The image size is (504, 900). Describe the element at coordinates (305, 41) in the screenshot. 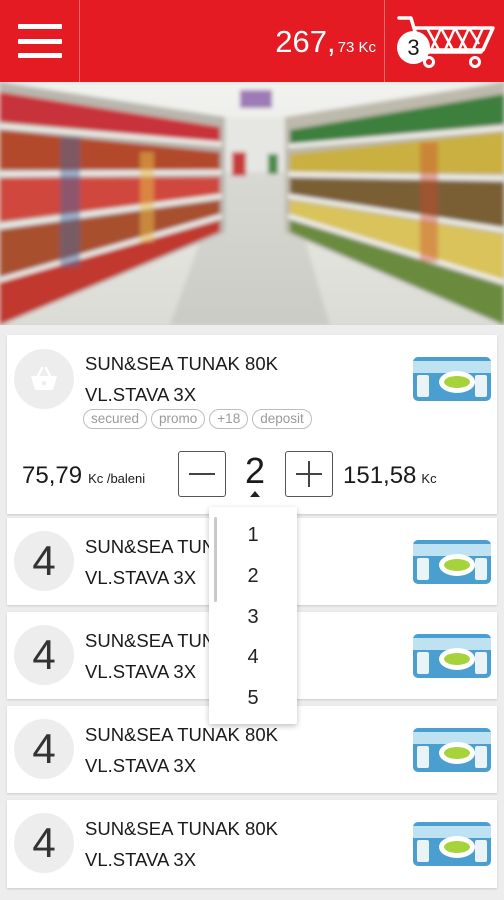

I see `cart-total-main: 267,` at that location.